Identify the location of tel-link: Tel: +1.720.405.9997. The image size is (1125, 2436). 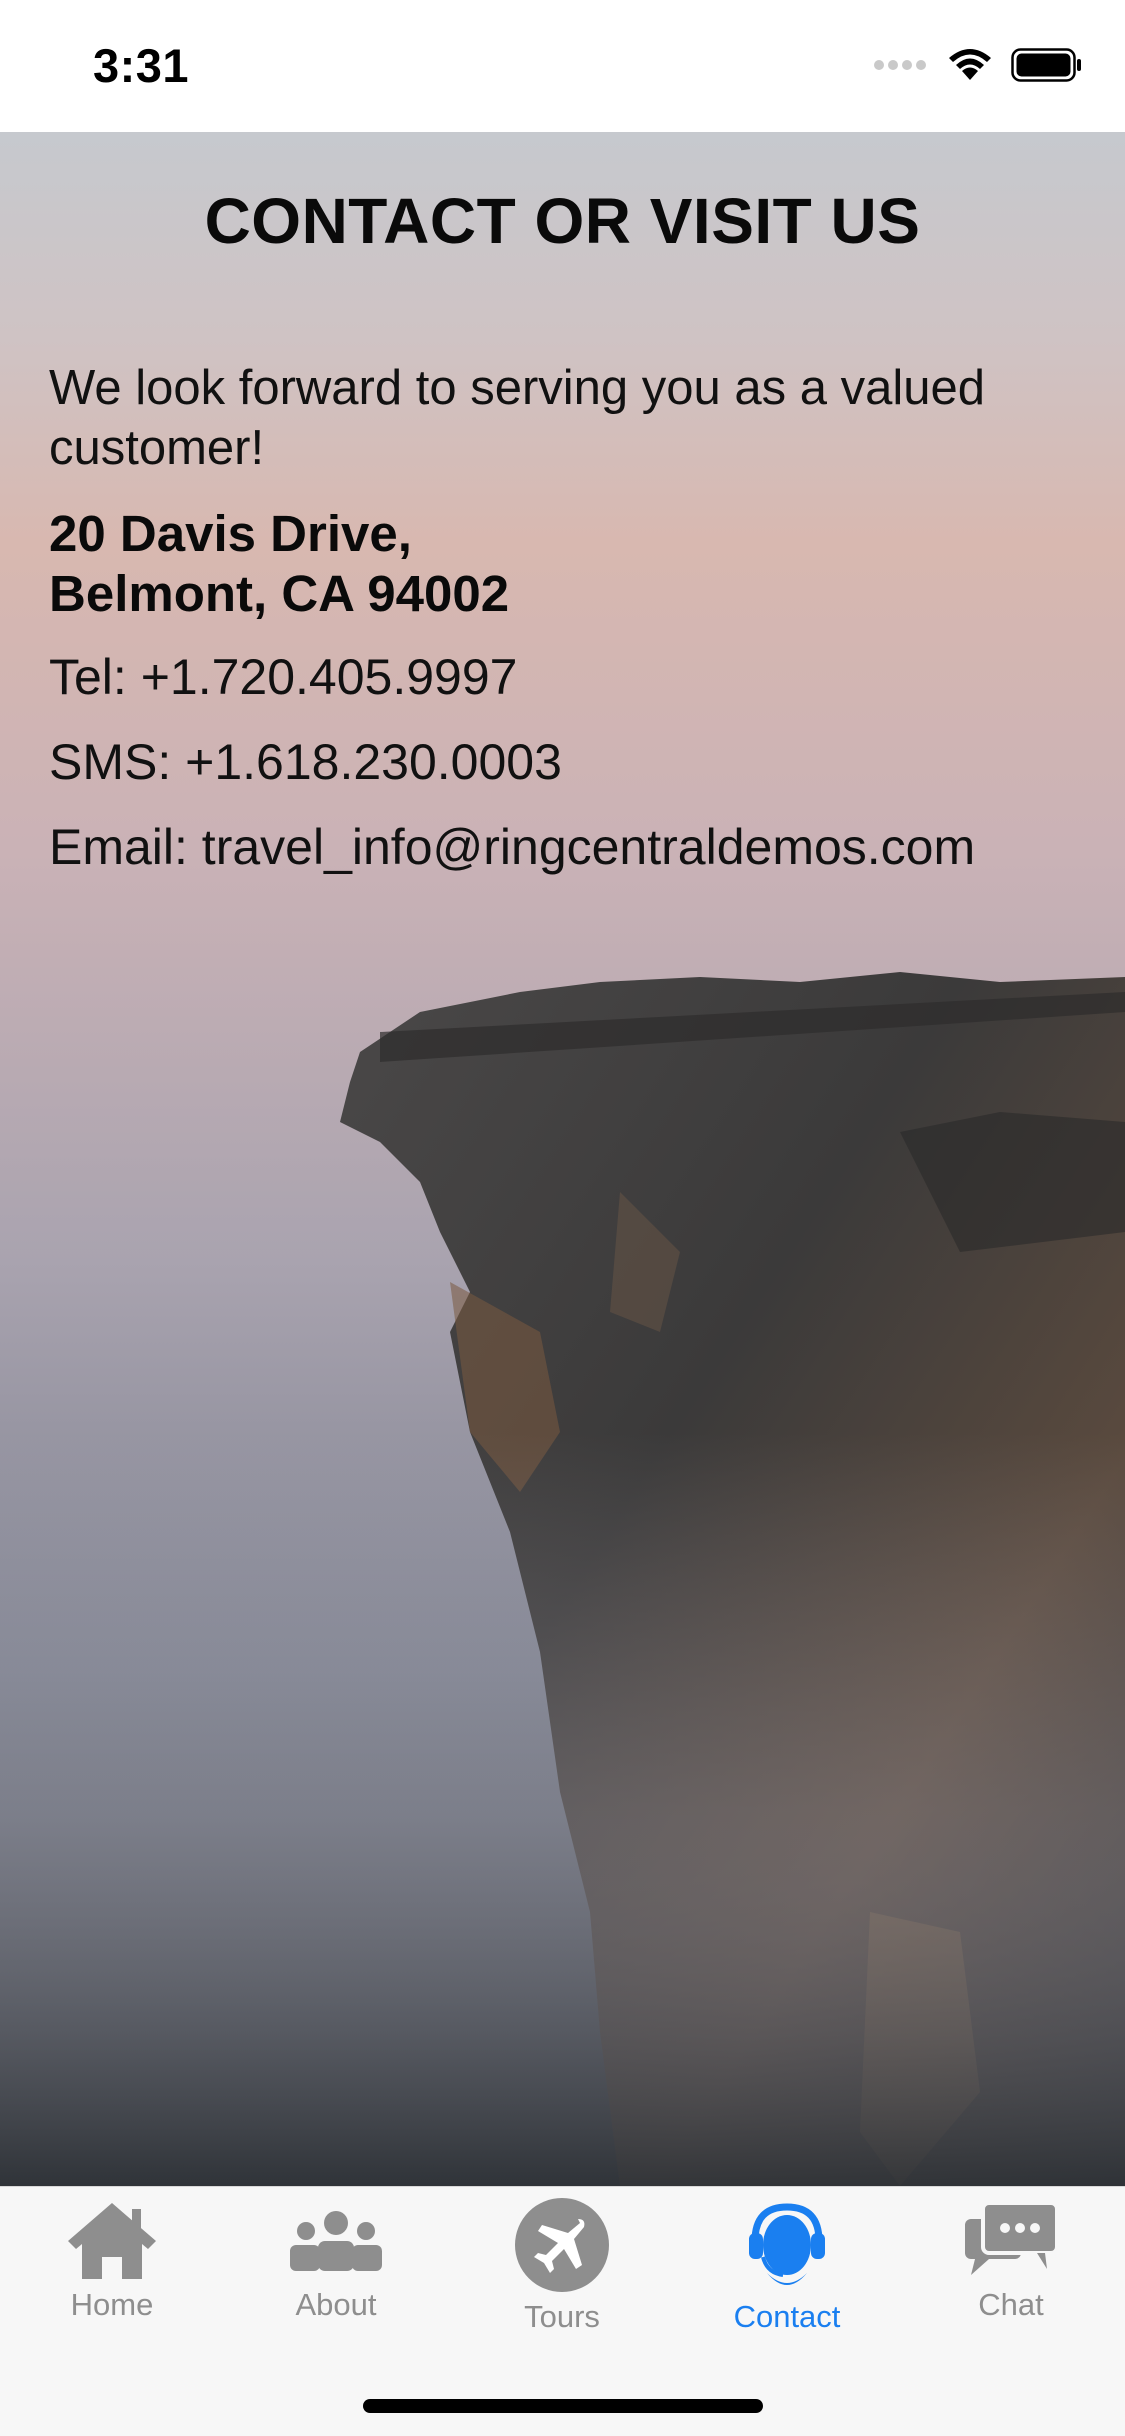
(283, 677).